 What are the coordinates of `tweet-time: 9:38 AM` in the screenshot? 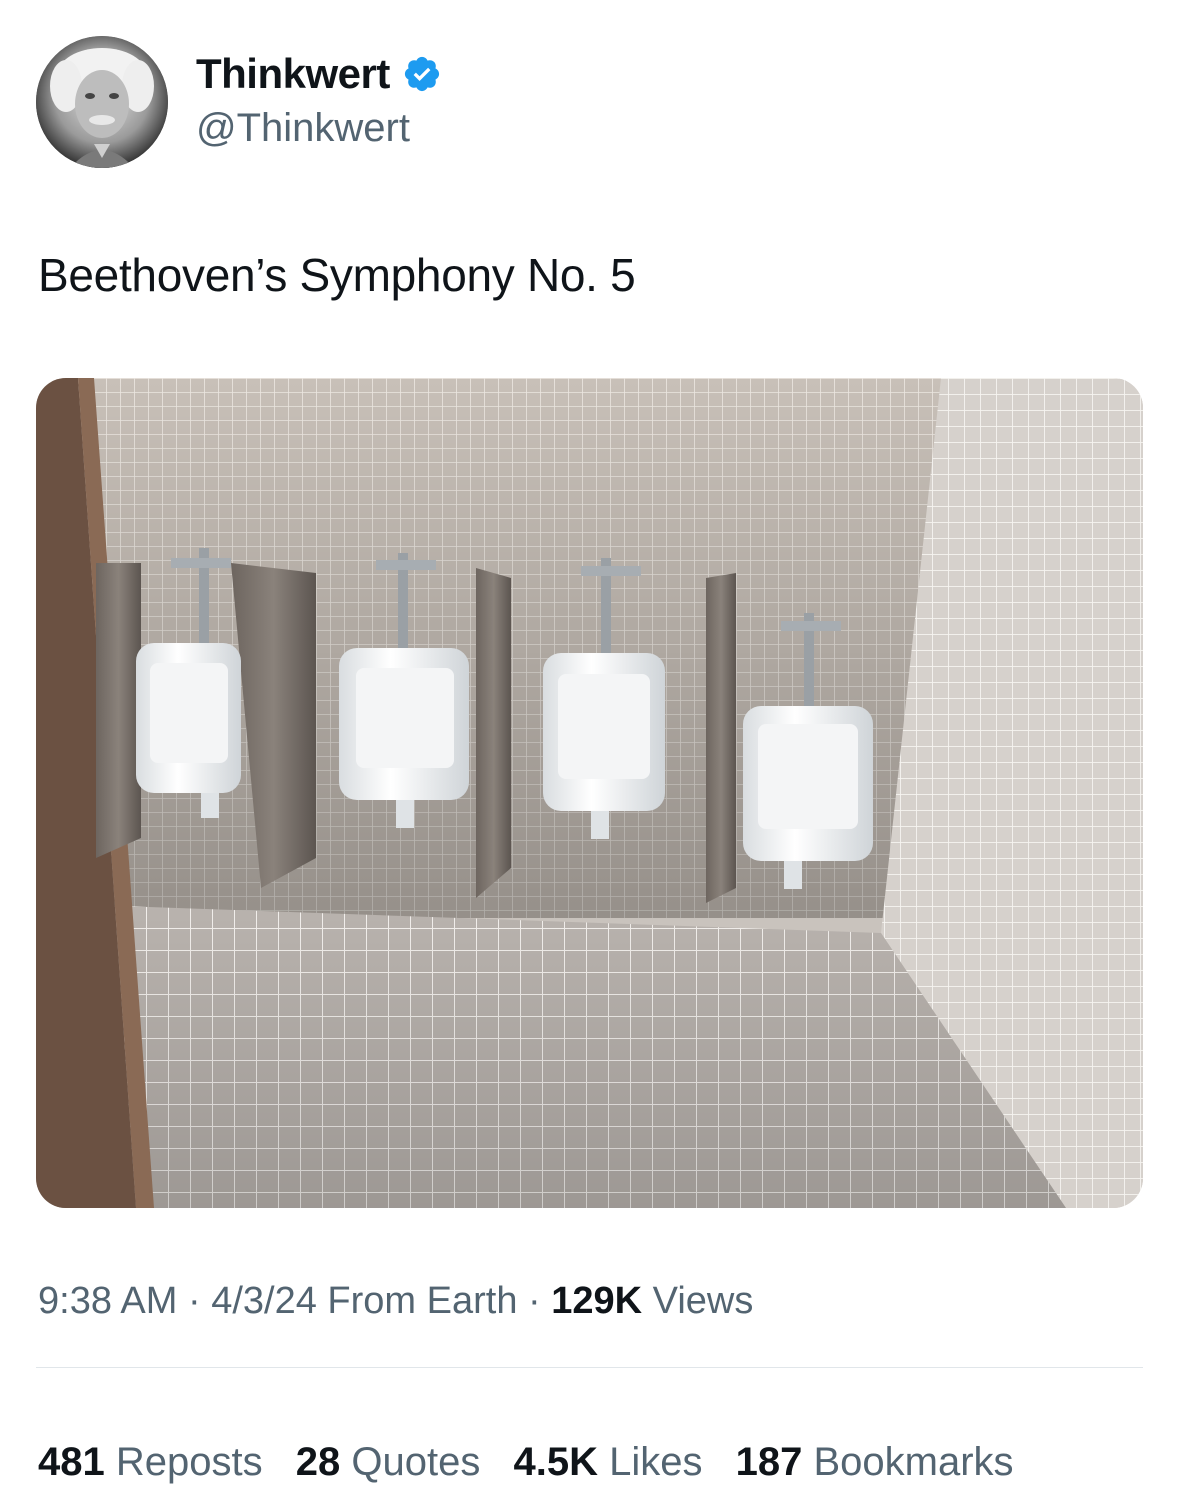 It's located at (107, 1301).